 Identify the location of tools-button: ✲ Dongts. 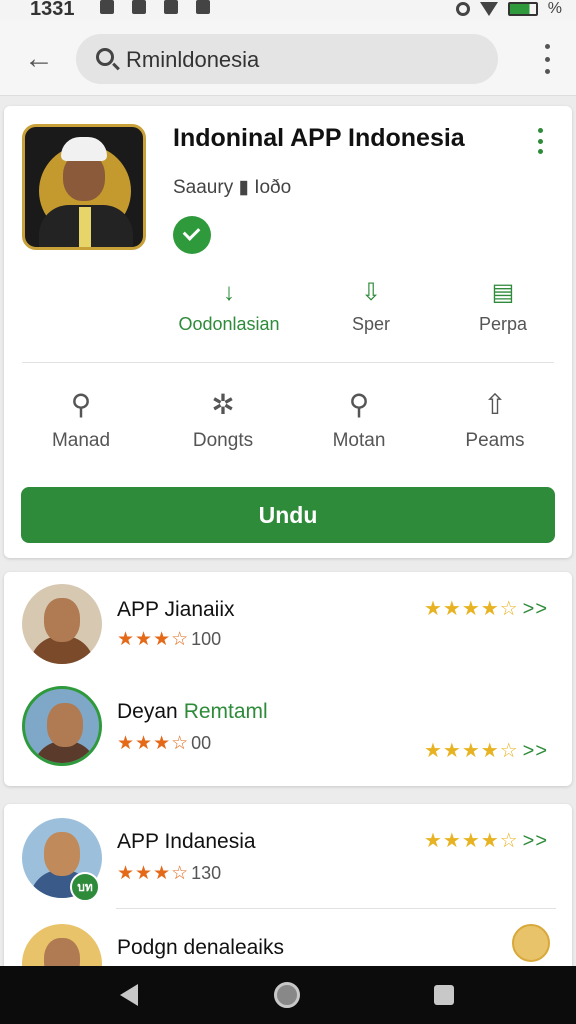
(223, 420).